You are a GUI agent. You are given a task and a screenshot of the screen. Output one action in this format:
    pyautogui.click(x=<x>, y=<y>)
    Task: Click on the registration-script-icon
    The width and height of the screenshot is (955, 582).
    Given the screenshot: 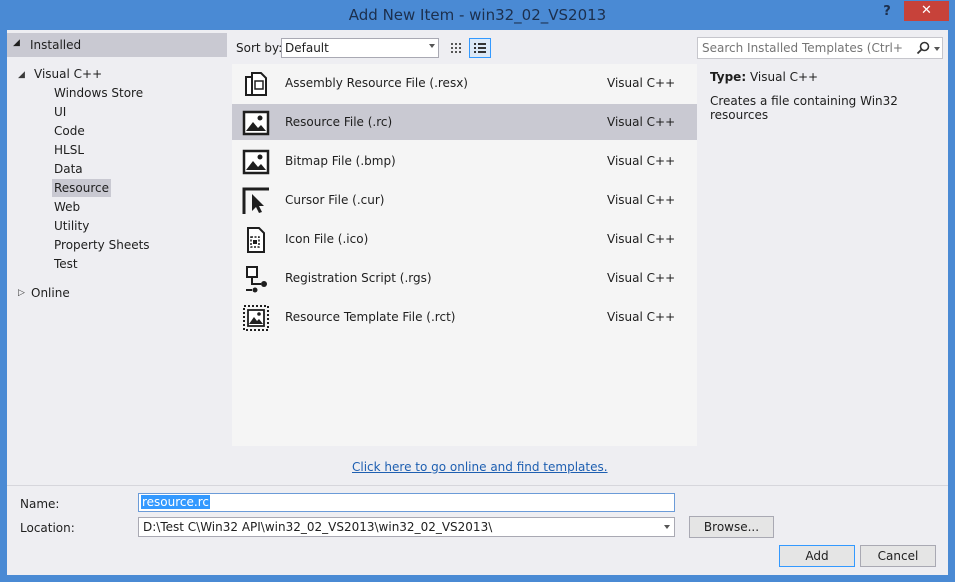 What is the action you would take?
    pyautogui.click(x=256, y=279)
    